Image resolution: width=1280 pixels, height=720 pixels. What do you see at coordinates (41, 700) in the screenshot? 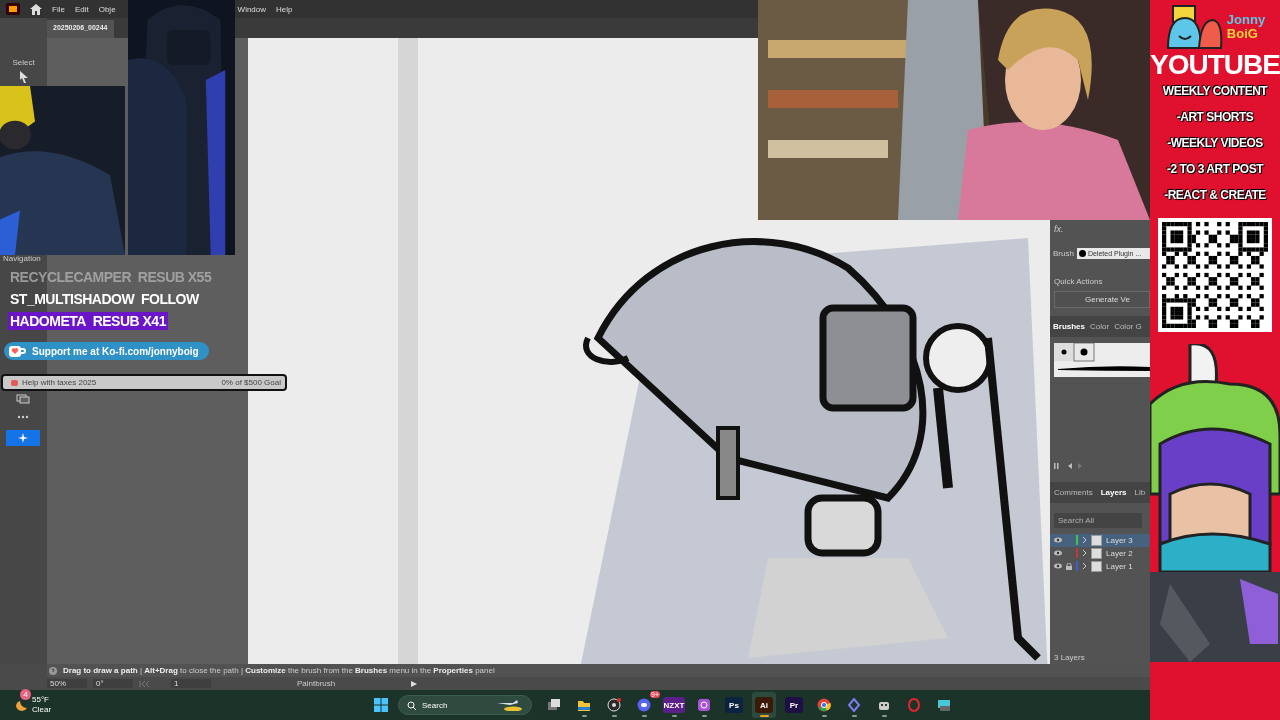
I see `temperature: 55°F` at bounding box center [41, 700].